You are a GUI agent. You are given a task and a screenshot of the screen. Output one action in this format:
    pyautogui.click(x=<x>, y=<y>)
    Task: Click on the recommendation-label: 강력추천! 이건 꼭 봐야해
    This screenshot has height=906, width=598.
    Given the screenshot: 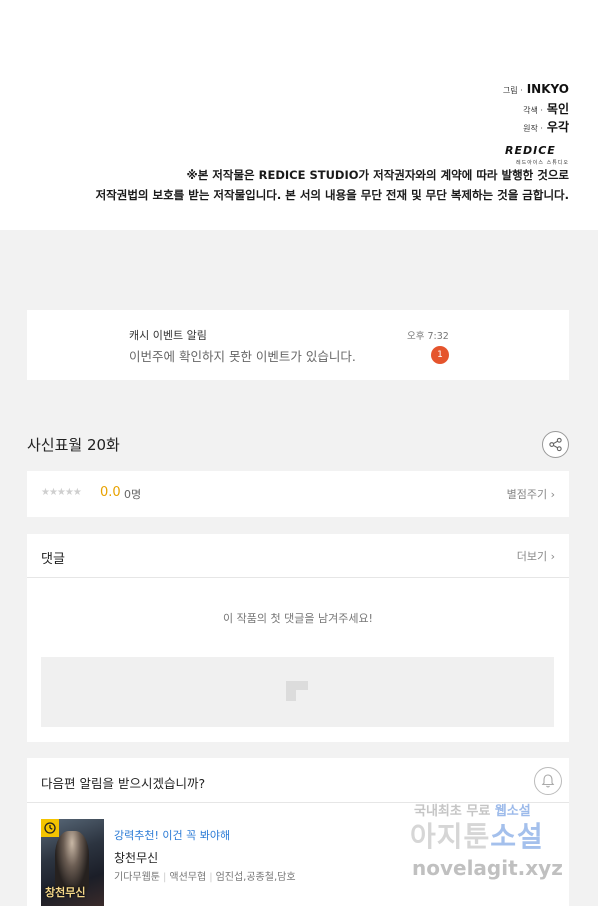 What is the action you would take?
    pyautogui.click(x=172, y=835)
    